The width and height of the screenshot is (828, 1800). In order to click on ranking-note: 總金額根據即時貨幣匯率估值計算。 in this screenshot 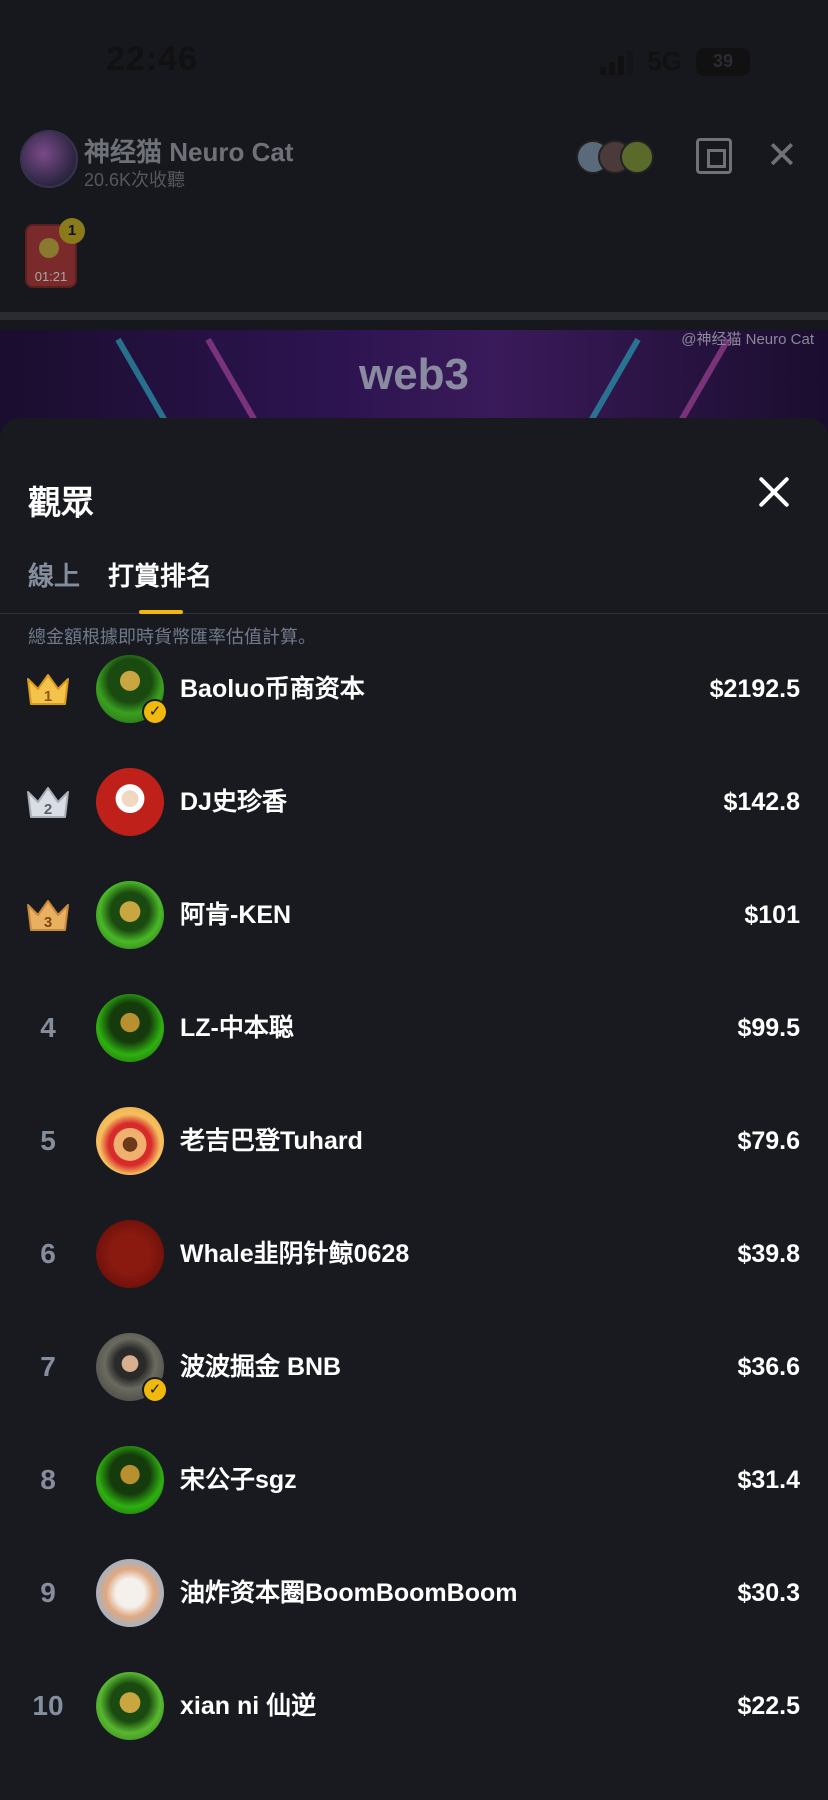, I will do `click(172, 637)`.